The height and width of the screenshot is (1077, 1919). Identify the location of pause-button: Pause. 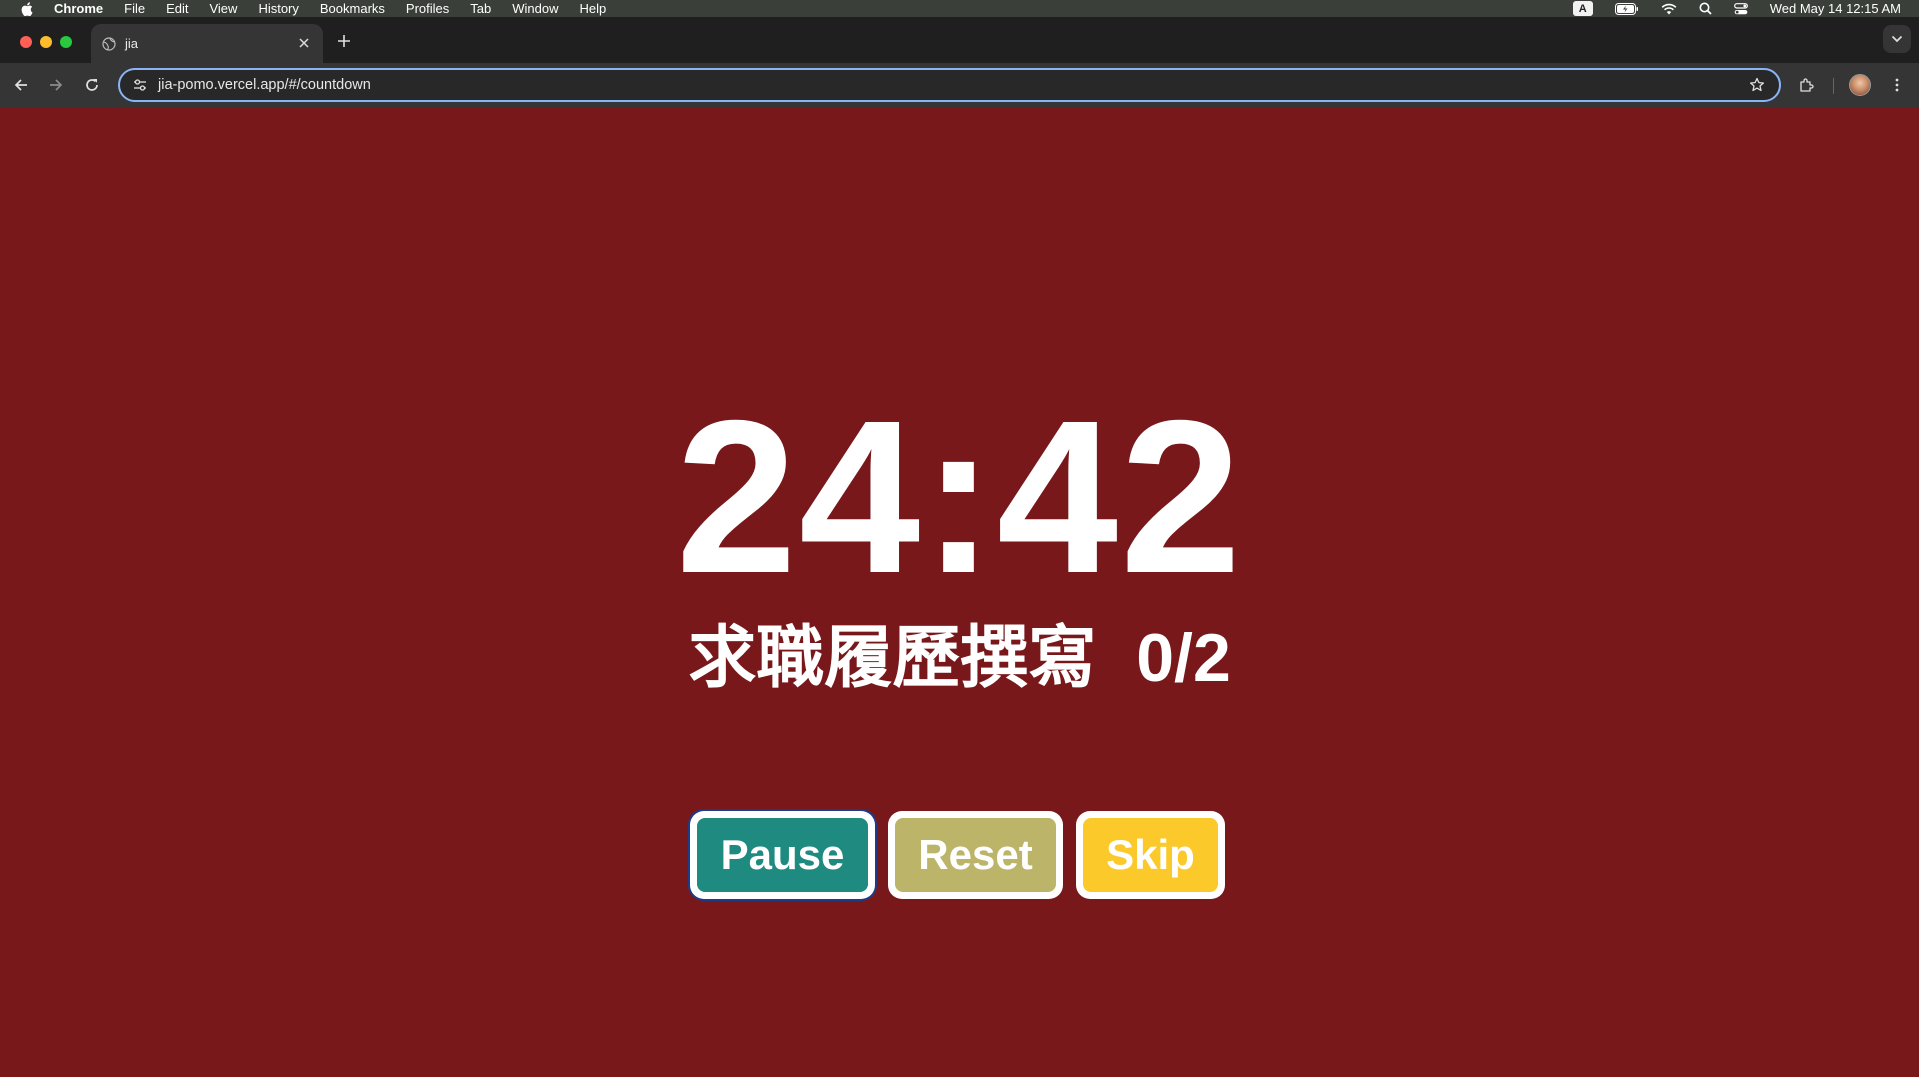
(782, 855).